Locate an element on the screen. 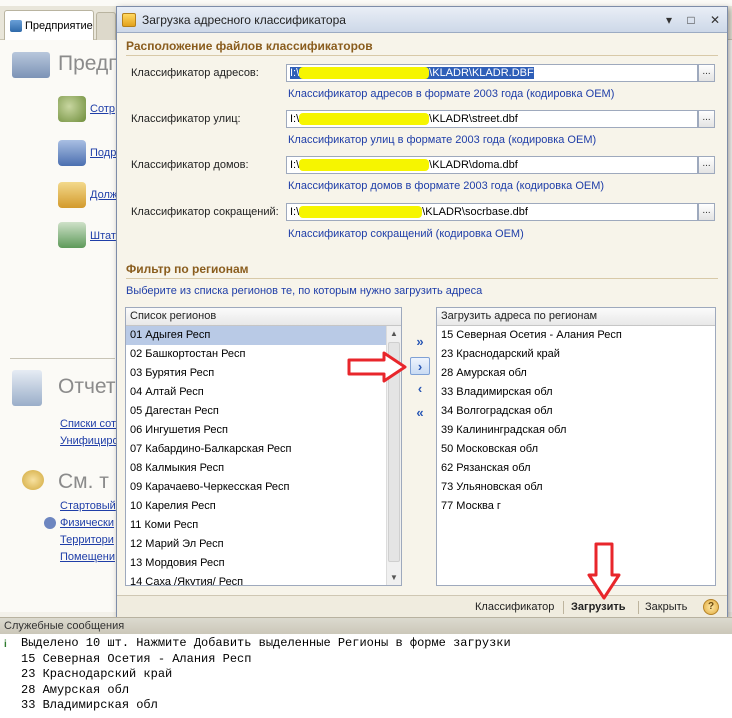  house-classifier-label: Классификатор домов: is located at coordinates (190, 165).